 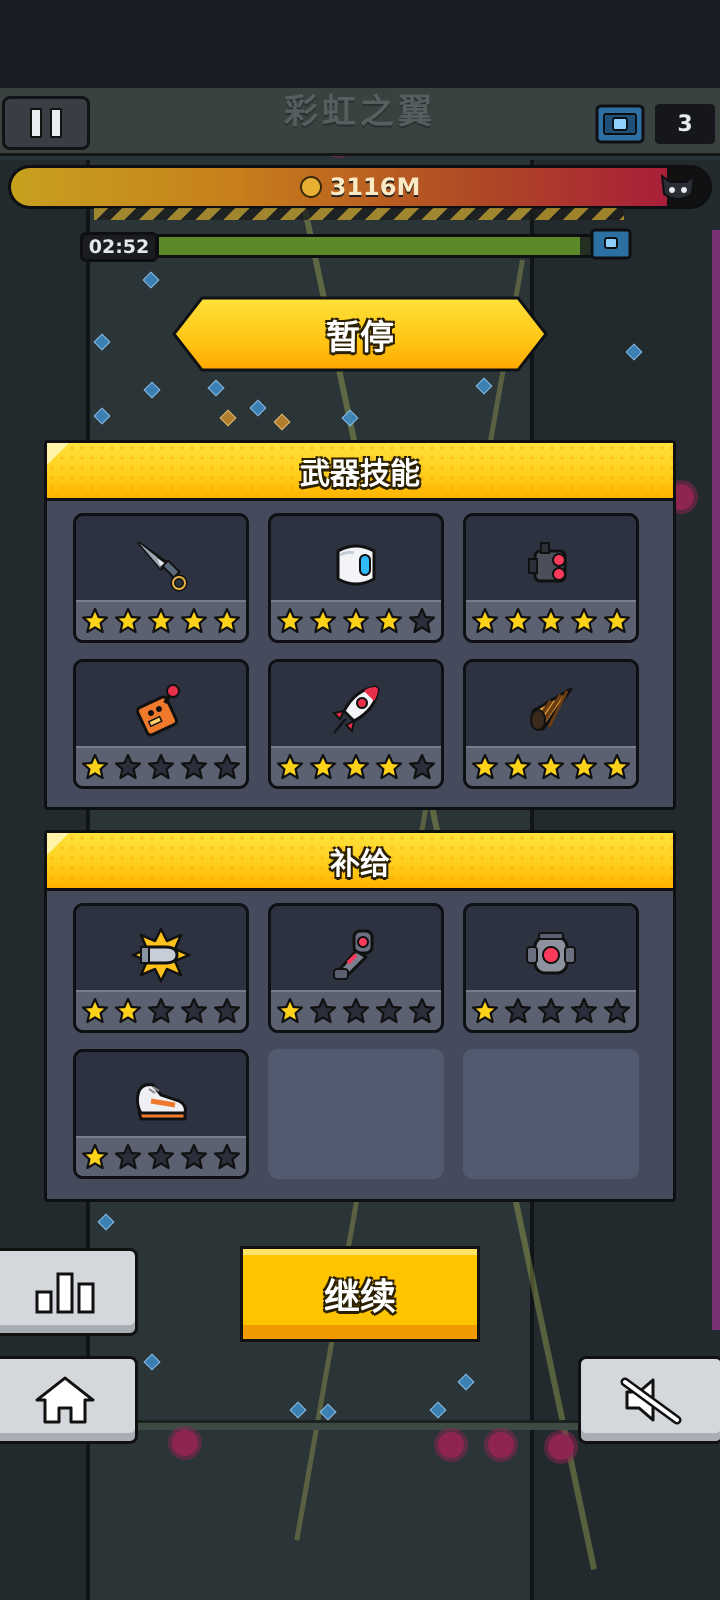 What do you see at coordinates (360, 337) in the screenshot?
I see `pause-title: 暂停` at bounding box center [360, 337].